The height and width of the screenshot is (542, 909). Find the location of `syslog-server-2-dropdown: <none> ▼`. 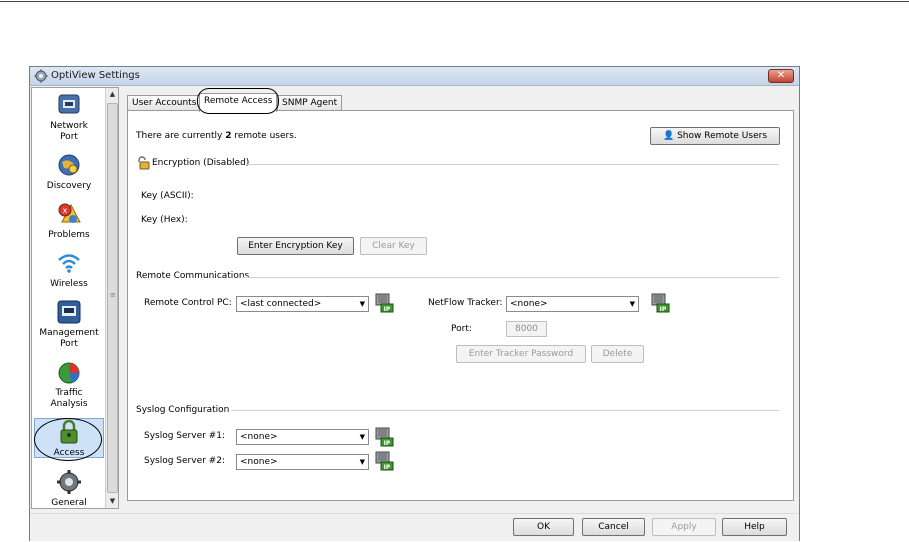

syslog-server-2-dropdown: <none> ▼ is located at coordinates (302, 462).